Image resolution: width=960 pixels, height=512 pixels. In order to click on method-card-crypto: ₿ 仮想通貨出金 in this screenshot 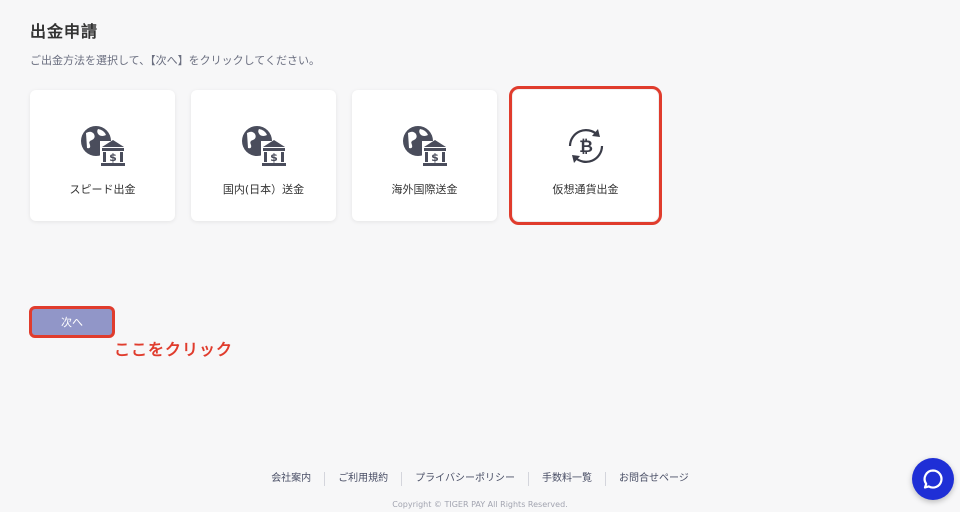, I will do `click(585, 155)`.